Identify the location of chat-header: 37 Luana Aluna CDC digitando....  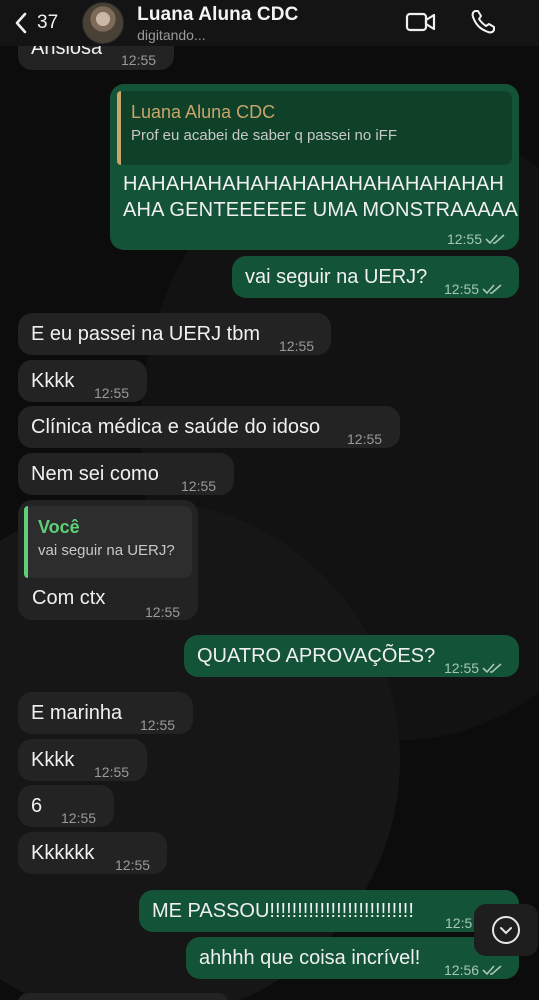
(269, 23).